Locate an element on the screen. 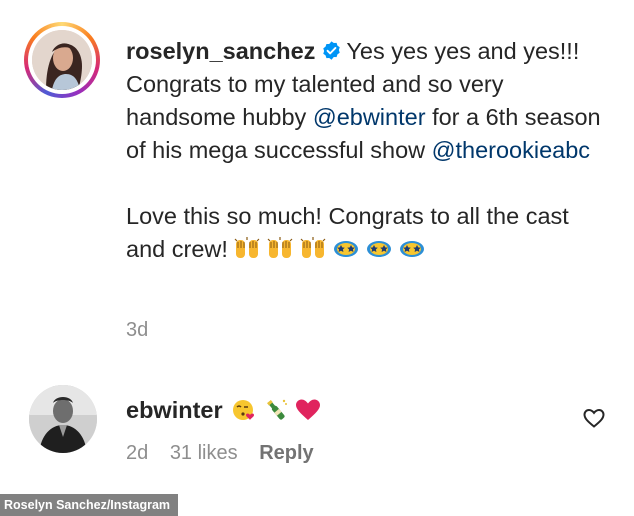 Image resolution: width=634 pixels, height=516 pixels. comment-meta: 3d is located at coordinates (137, 330).